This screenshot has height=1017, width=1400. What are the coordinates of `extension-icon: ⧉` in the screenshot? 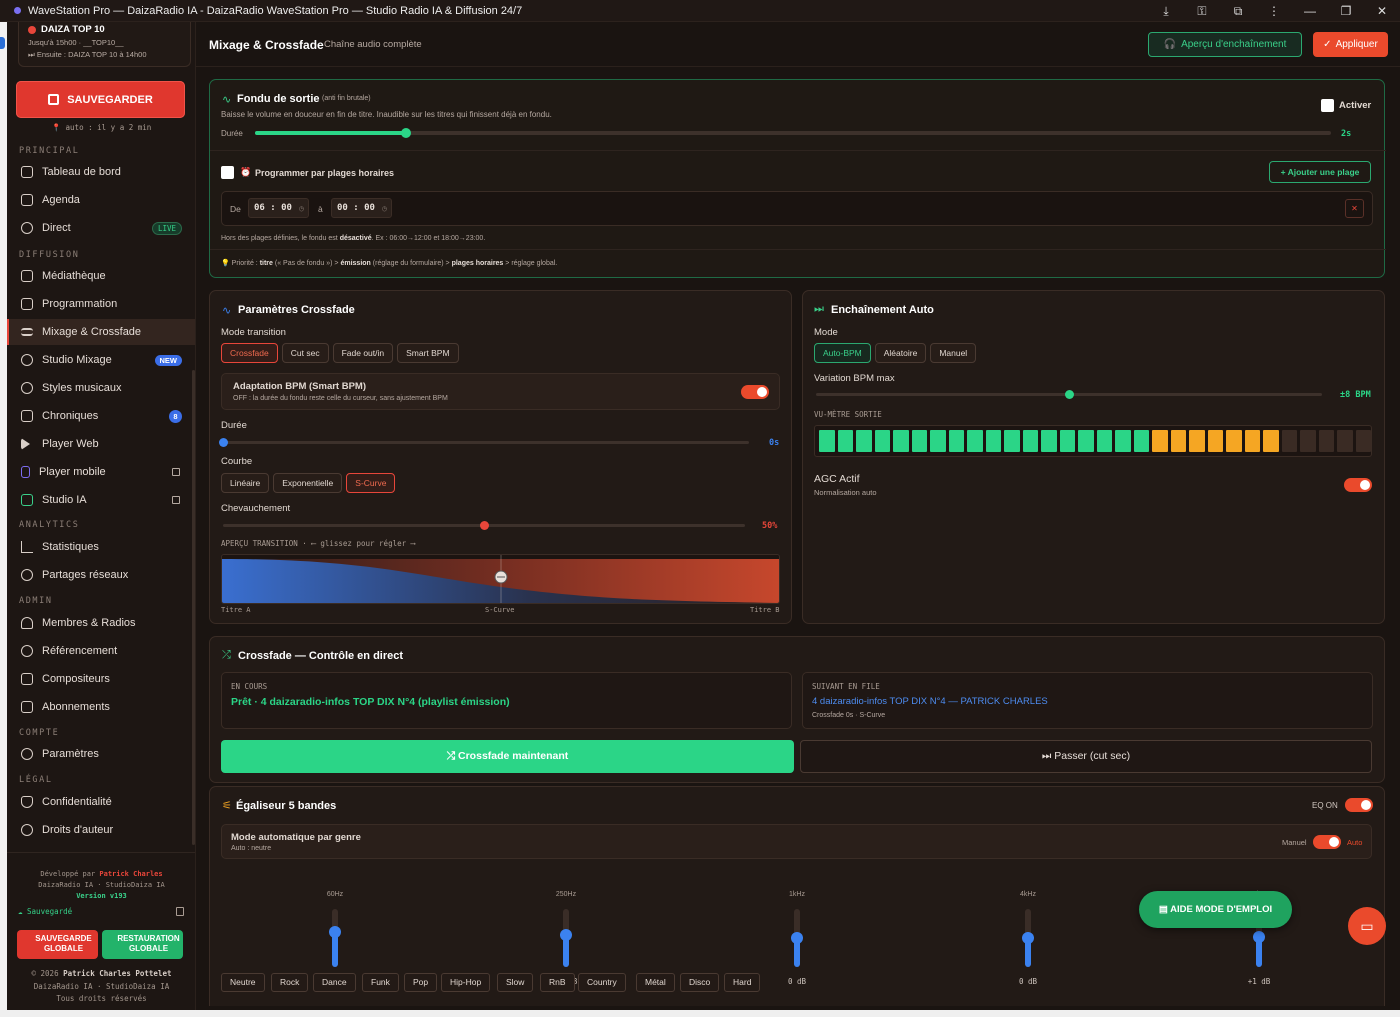 It's located at (1238, 11).